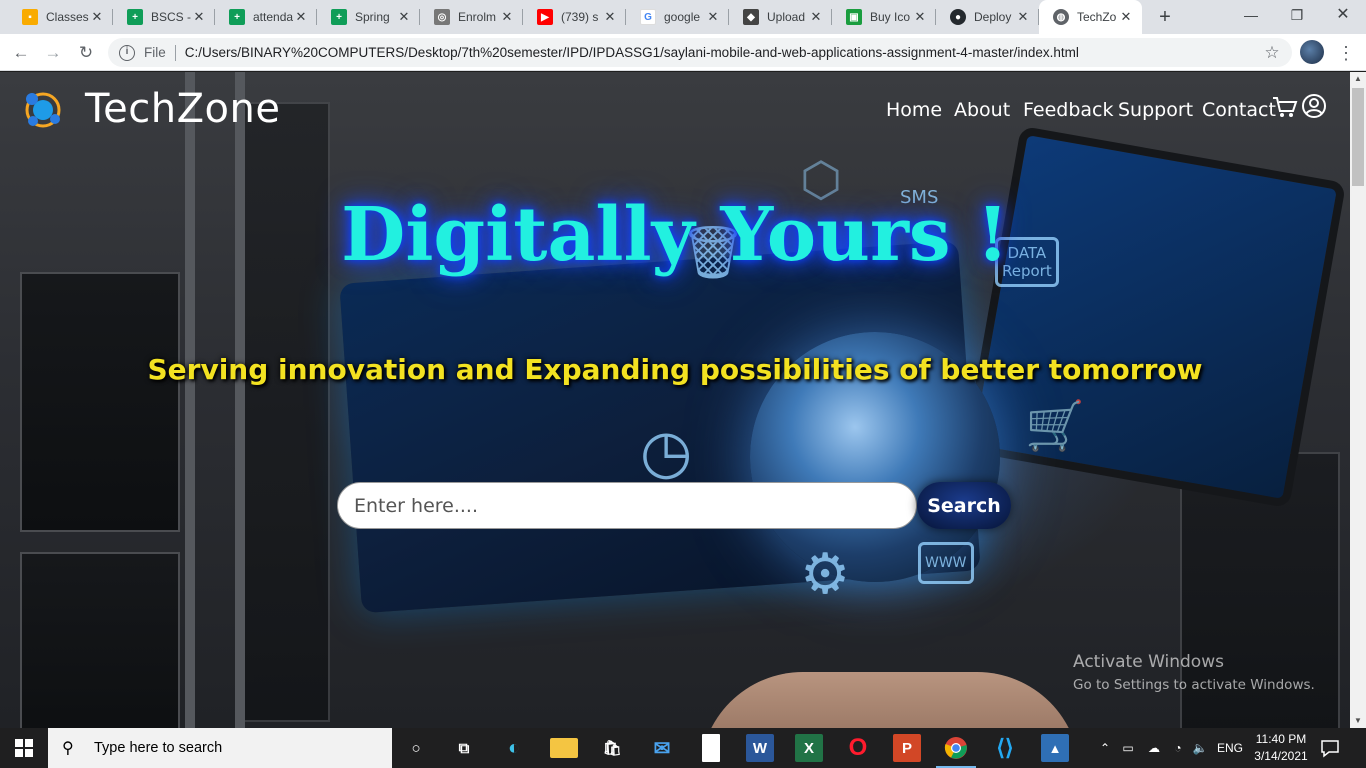 Image resolution: width=1366 pixels, height=768 pixels. Describe the element at coordinates (127, 52) in the screenshot. I see `info-icon: i` at that location.